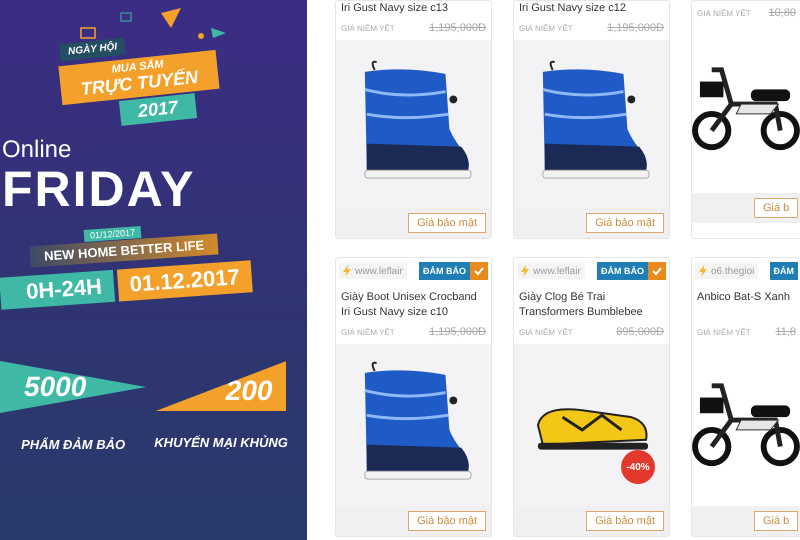 Image resolution: width=800 pixels, height=540 pixels. I want to click on list-price: 11,8, so click(785, 332).